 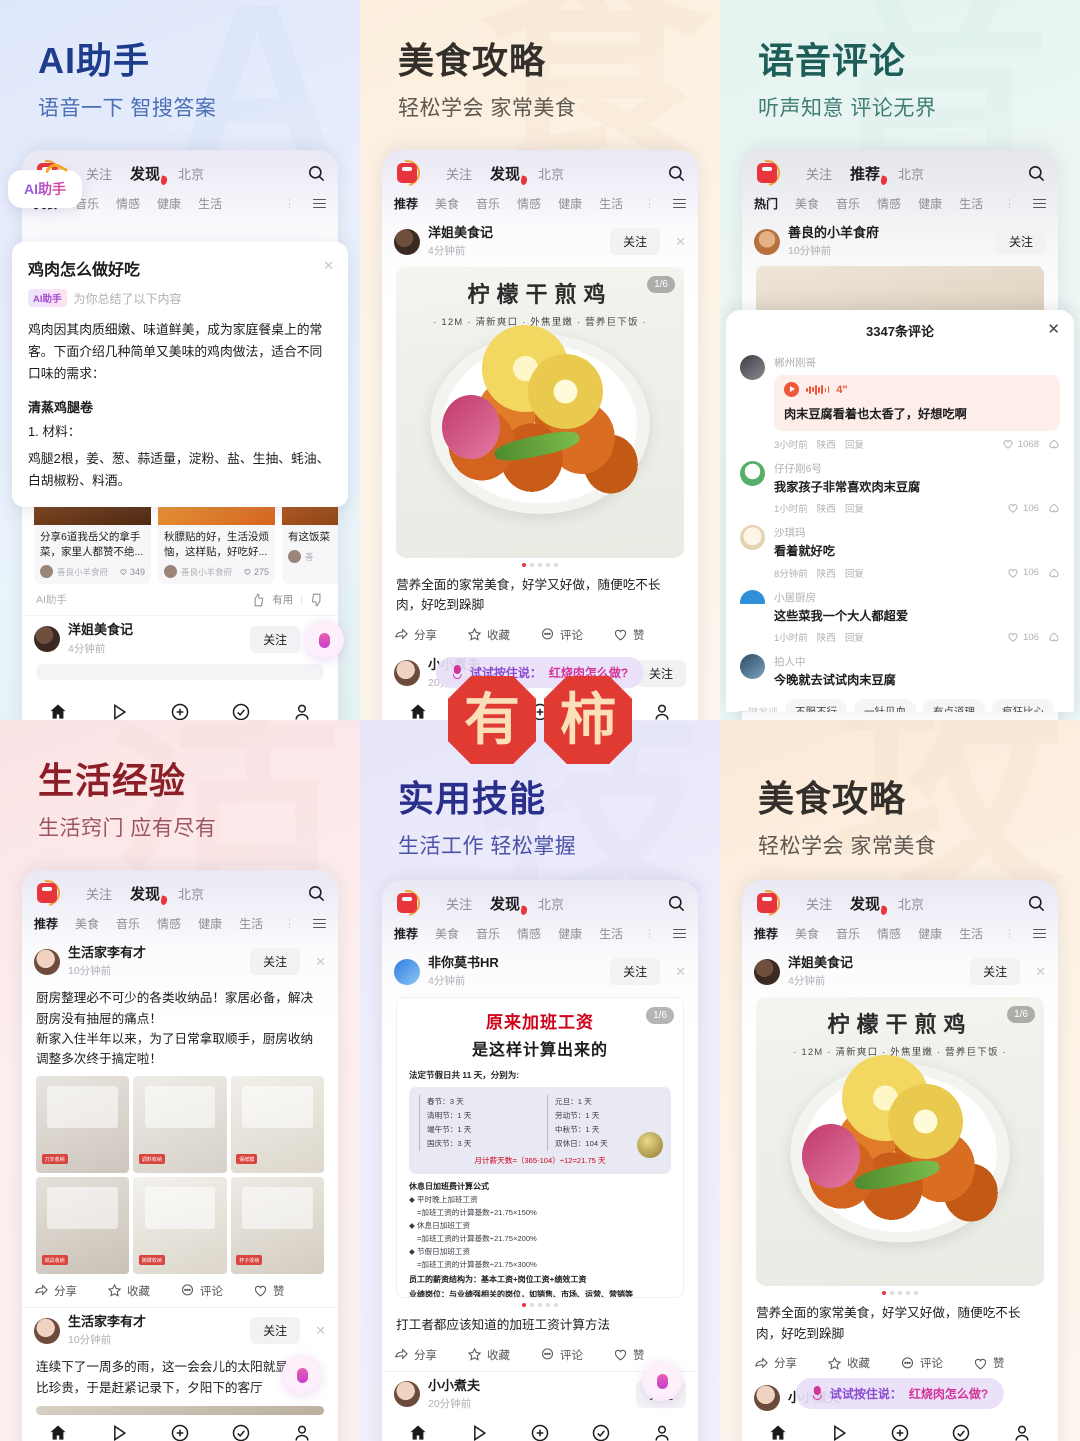 I want to click on voice-comment-bubble: 4" 肉末豆腐看着也太香了，好想吃啊, so click(x=917, y=403).